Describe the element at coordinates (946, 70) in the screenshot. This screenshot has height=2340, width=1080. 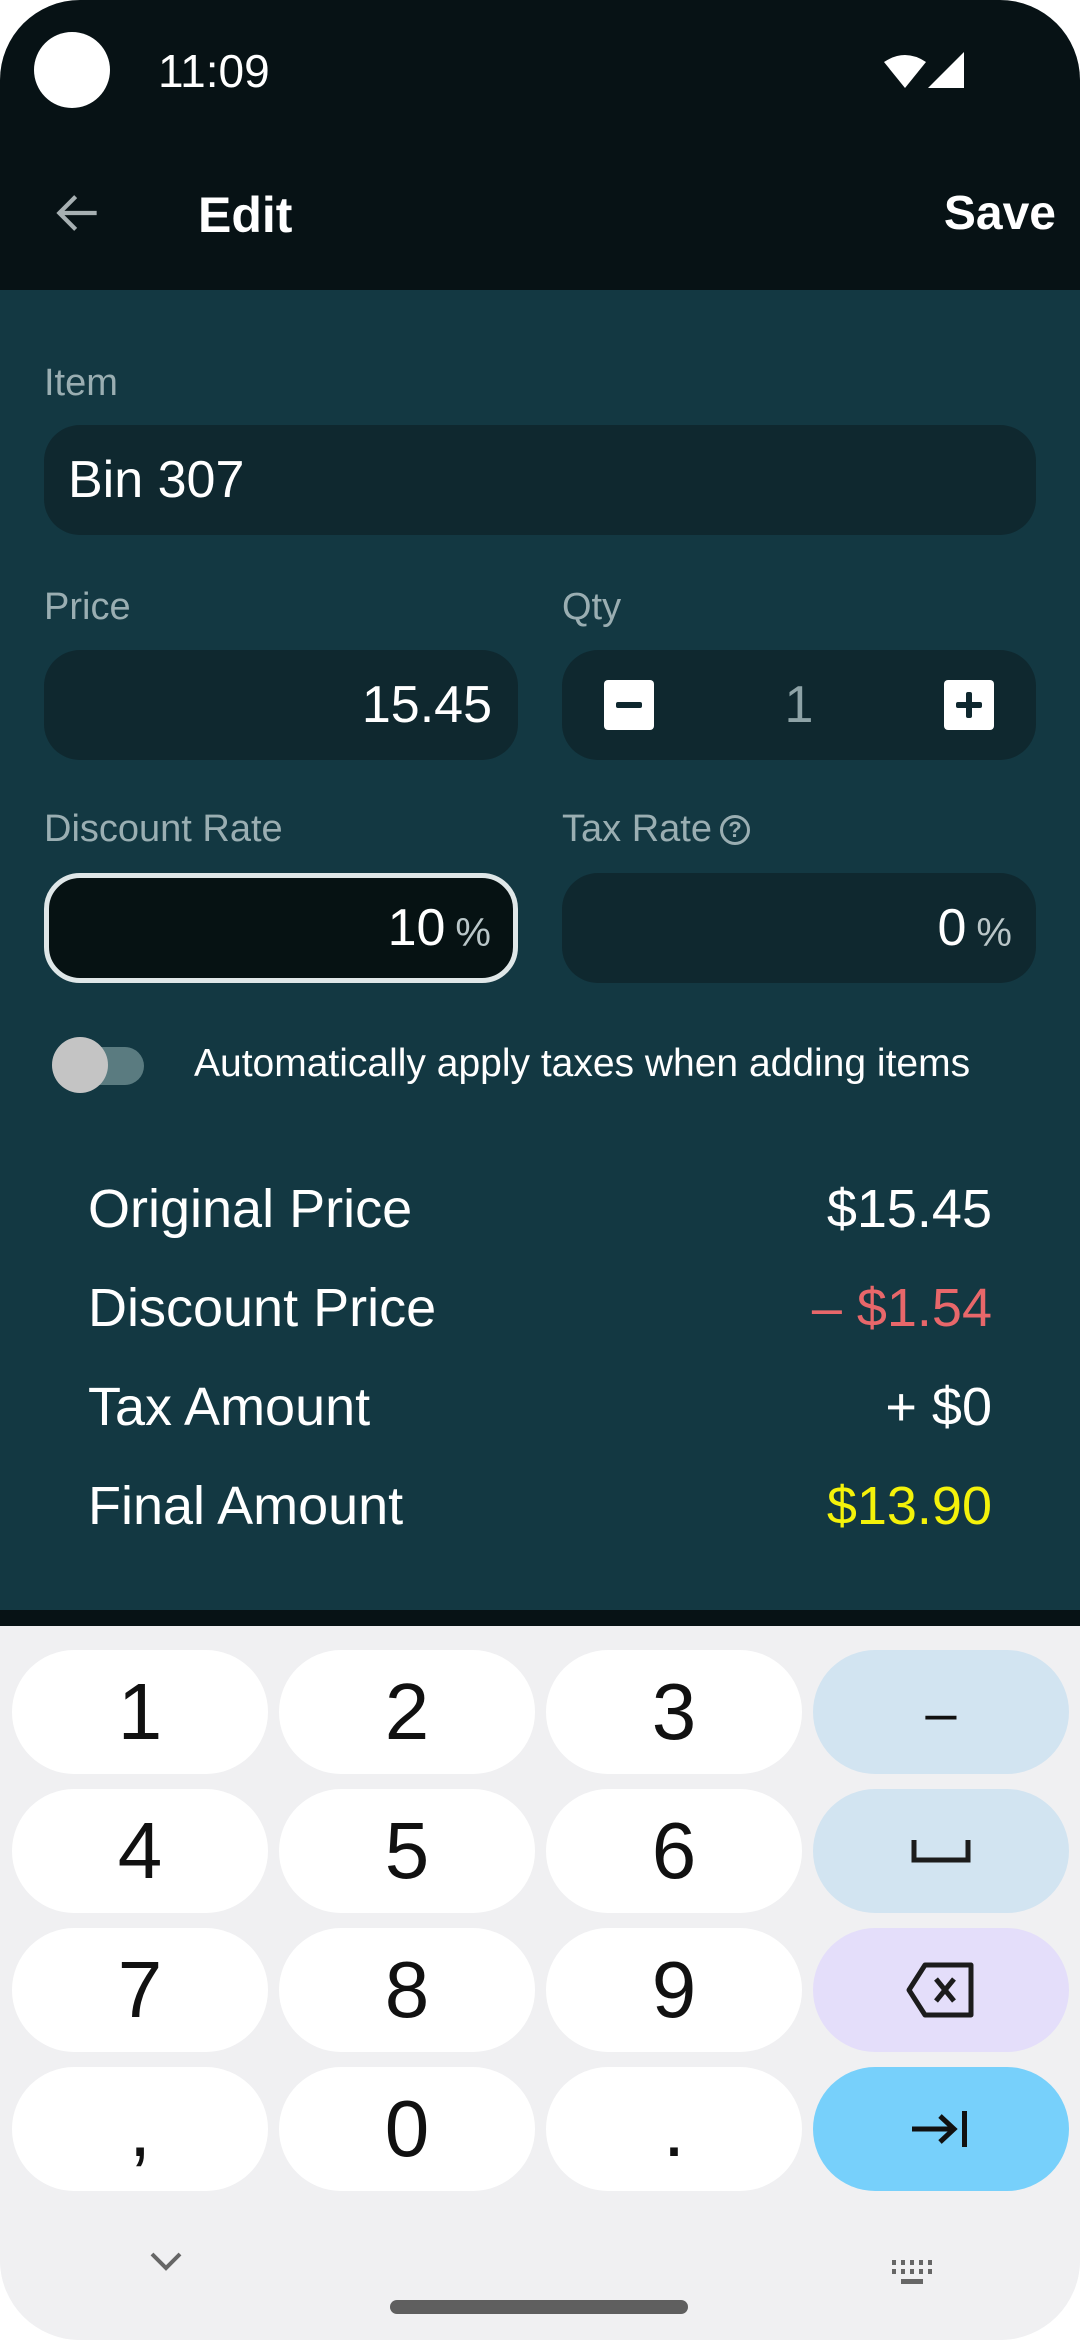
I see `cell-signal-icon` at that location.